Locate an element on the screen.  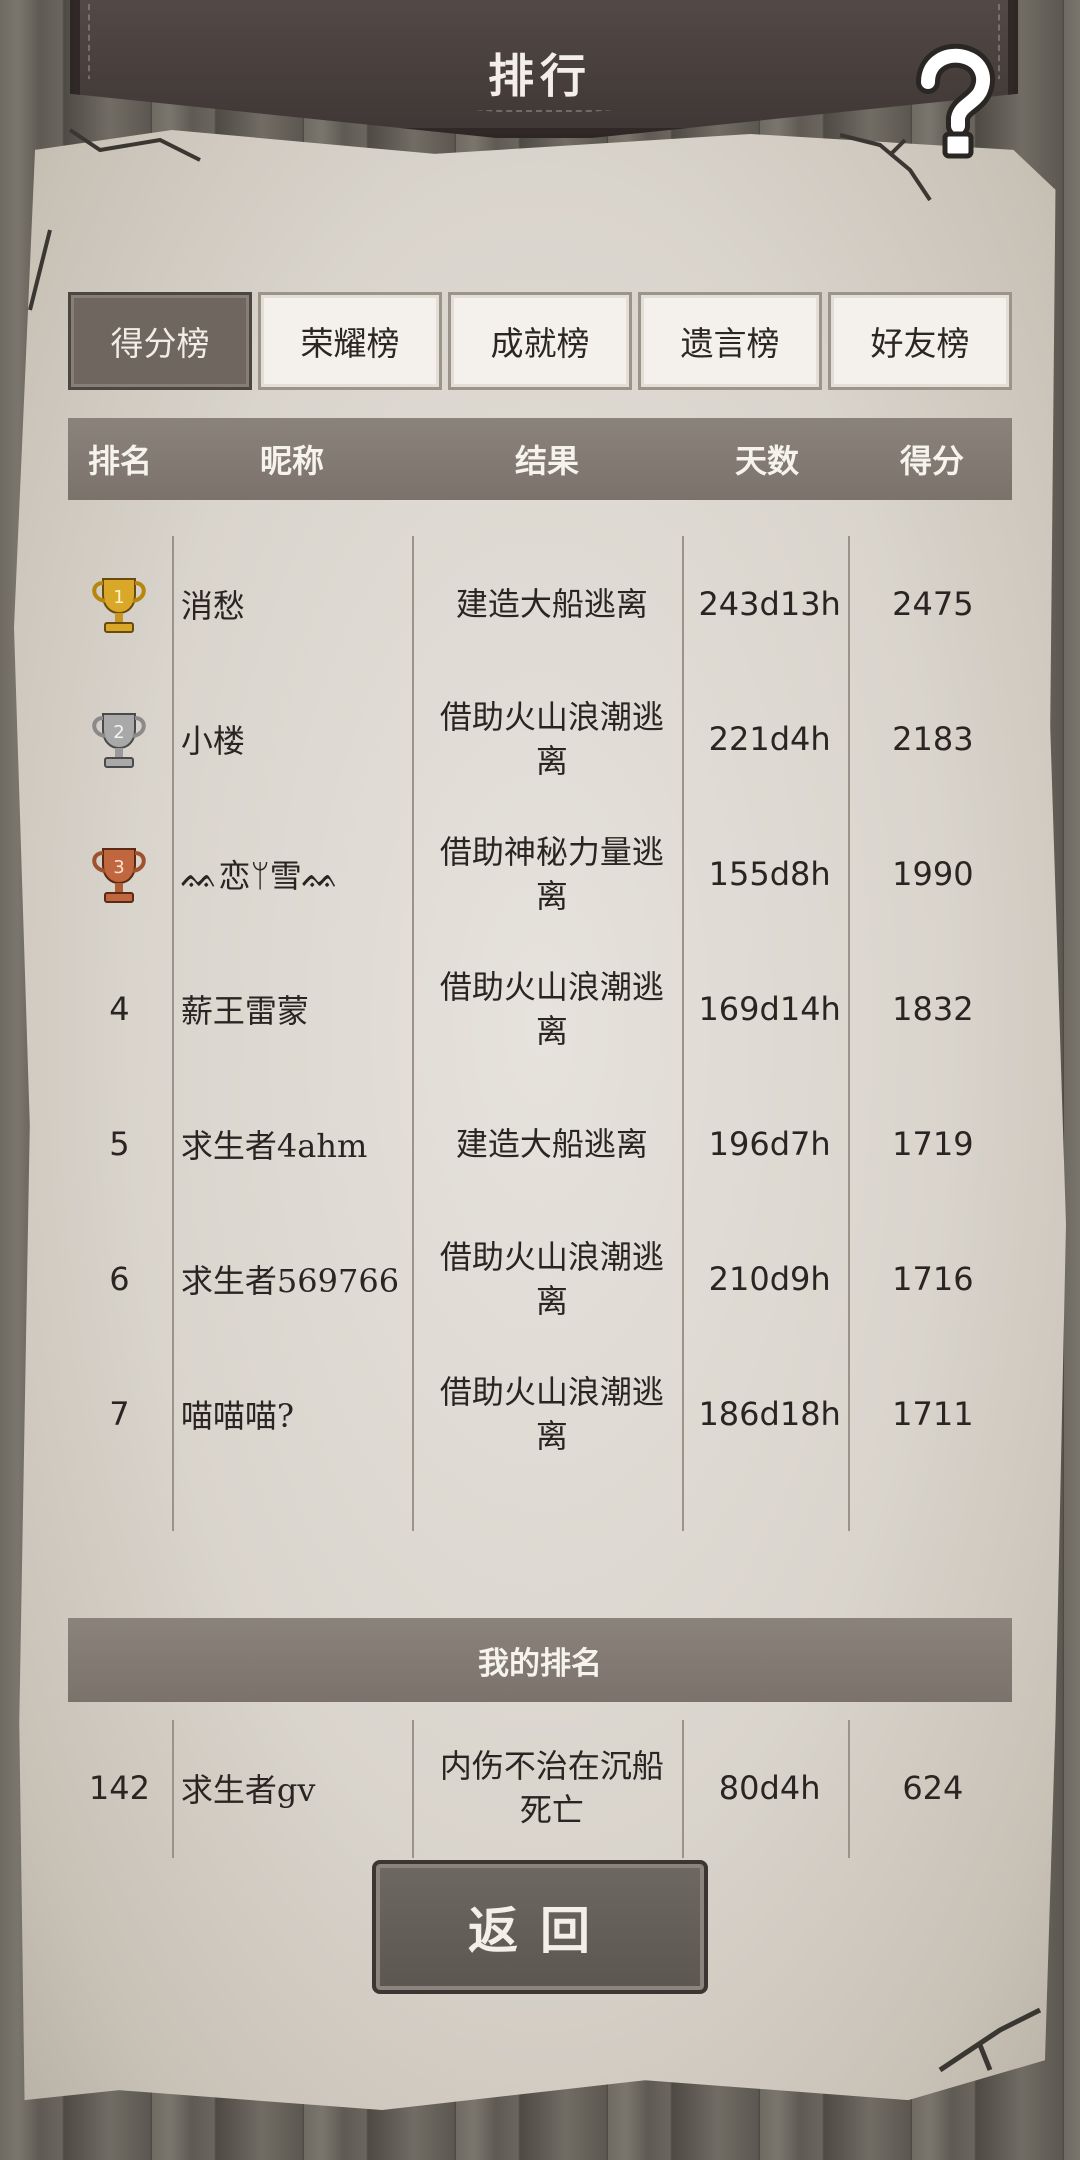
table-row: 3 ᨐ恋ᛘ雪ᨐ 借助神秘力量逃离 155d8h 1990 is located at coordinates (540, 873).